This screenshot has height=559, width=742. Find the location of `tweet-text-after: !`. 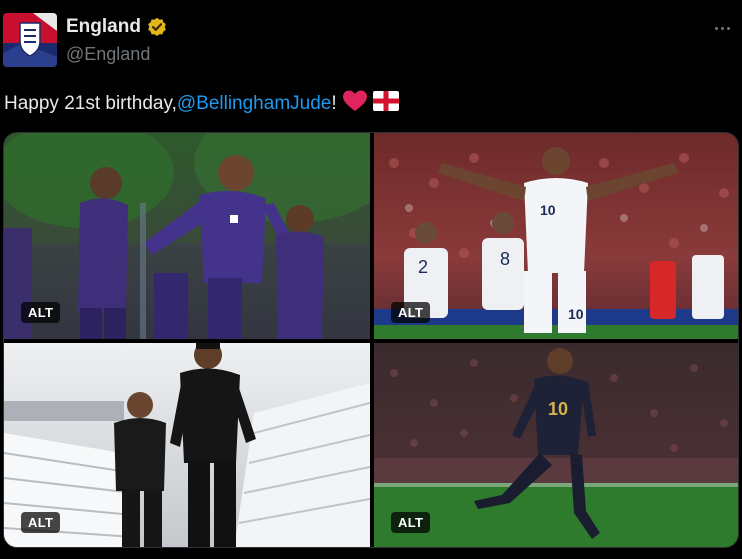

tweet-text-after: ! is located at coordinates (334, 103).